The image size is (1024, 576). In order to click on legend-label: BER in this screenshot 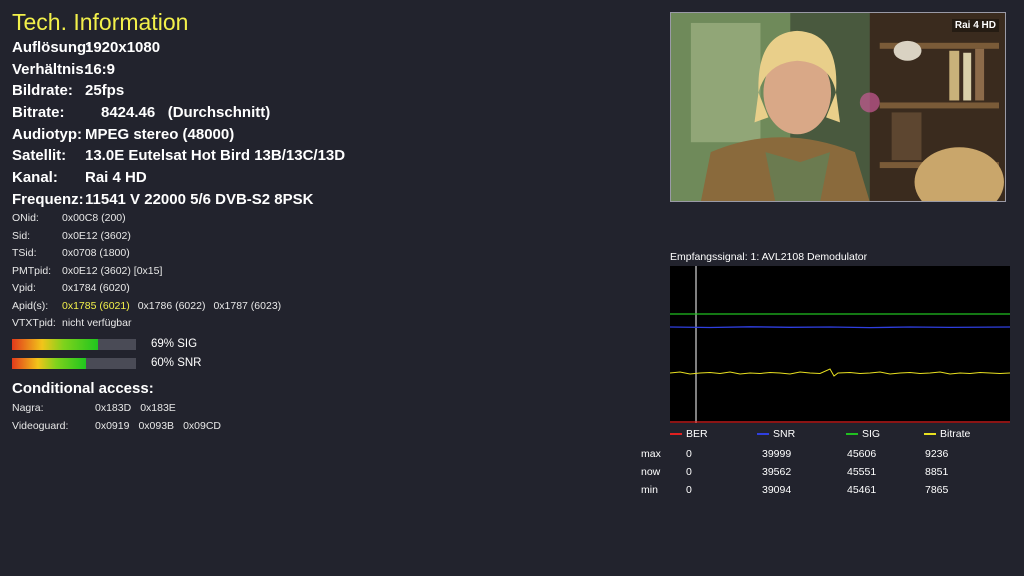, I will do `click(697, 434)`.